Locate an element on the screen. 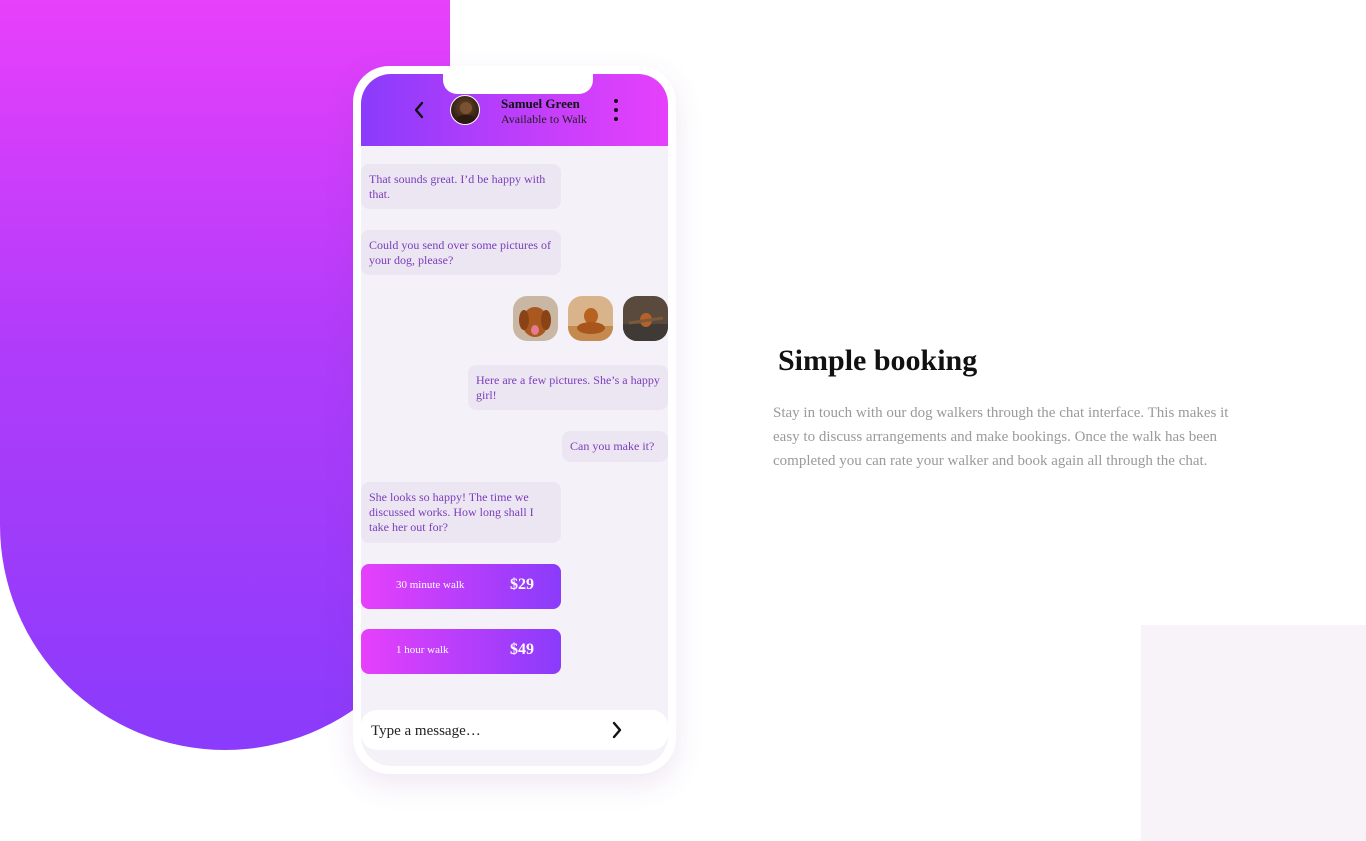  background-square is located at coordinates (1253, 733).